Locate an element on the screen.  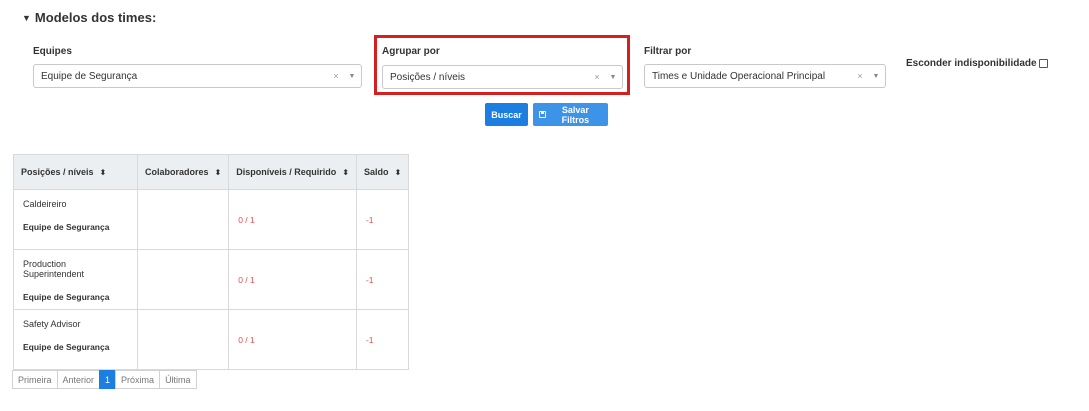
column-header-balance: Saldo ⬍ is located at coordinates (382, 172).